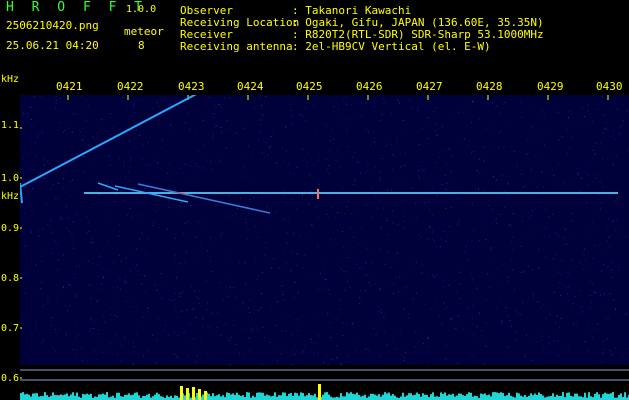 The width and height of the screenshot is (629, 400). I want to click on x-tick-label: 0423, so click(191, 86).